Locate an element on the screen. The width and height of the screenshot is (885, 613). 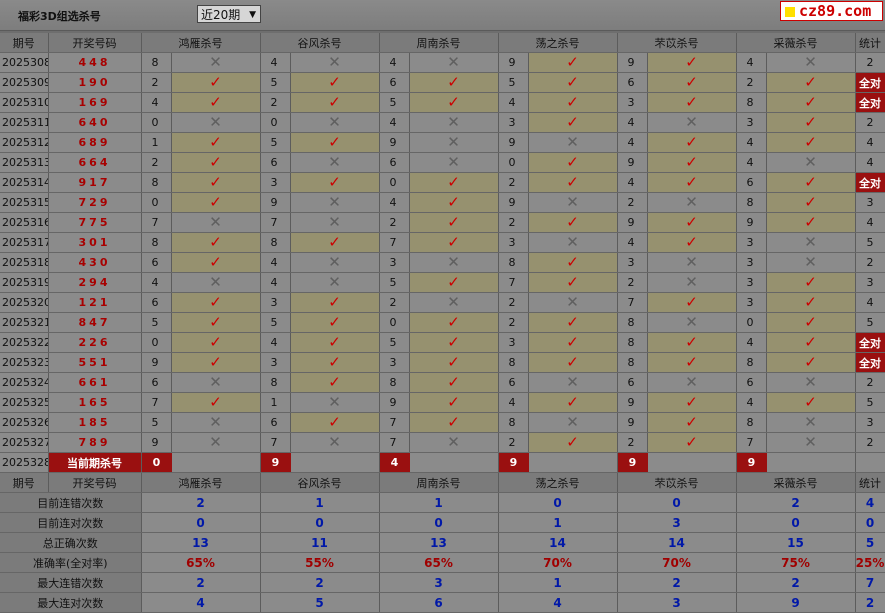
table-row: 2025311 640 0 ✕ 0 ✕ 4 ✕ 3 ✓ 4 ✕ 3 ✓ 2 is located at coordinates (442, 122).